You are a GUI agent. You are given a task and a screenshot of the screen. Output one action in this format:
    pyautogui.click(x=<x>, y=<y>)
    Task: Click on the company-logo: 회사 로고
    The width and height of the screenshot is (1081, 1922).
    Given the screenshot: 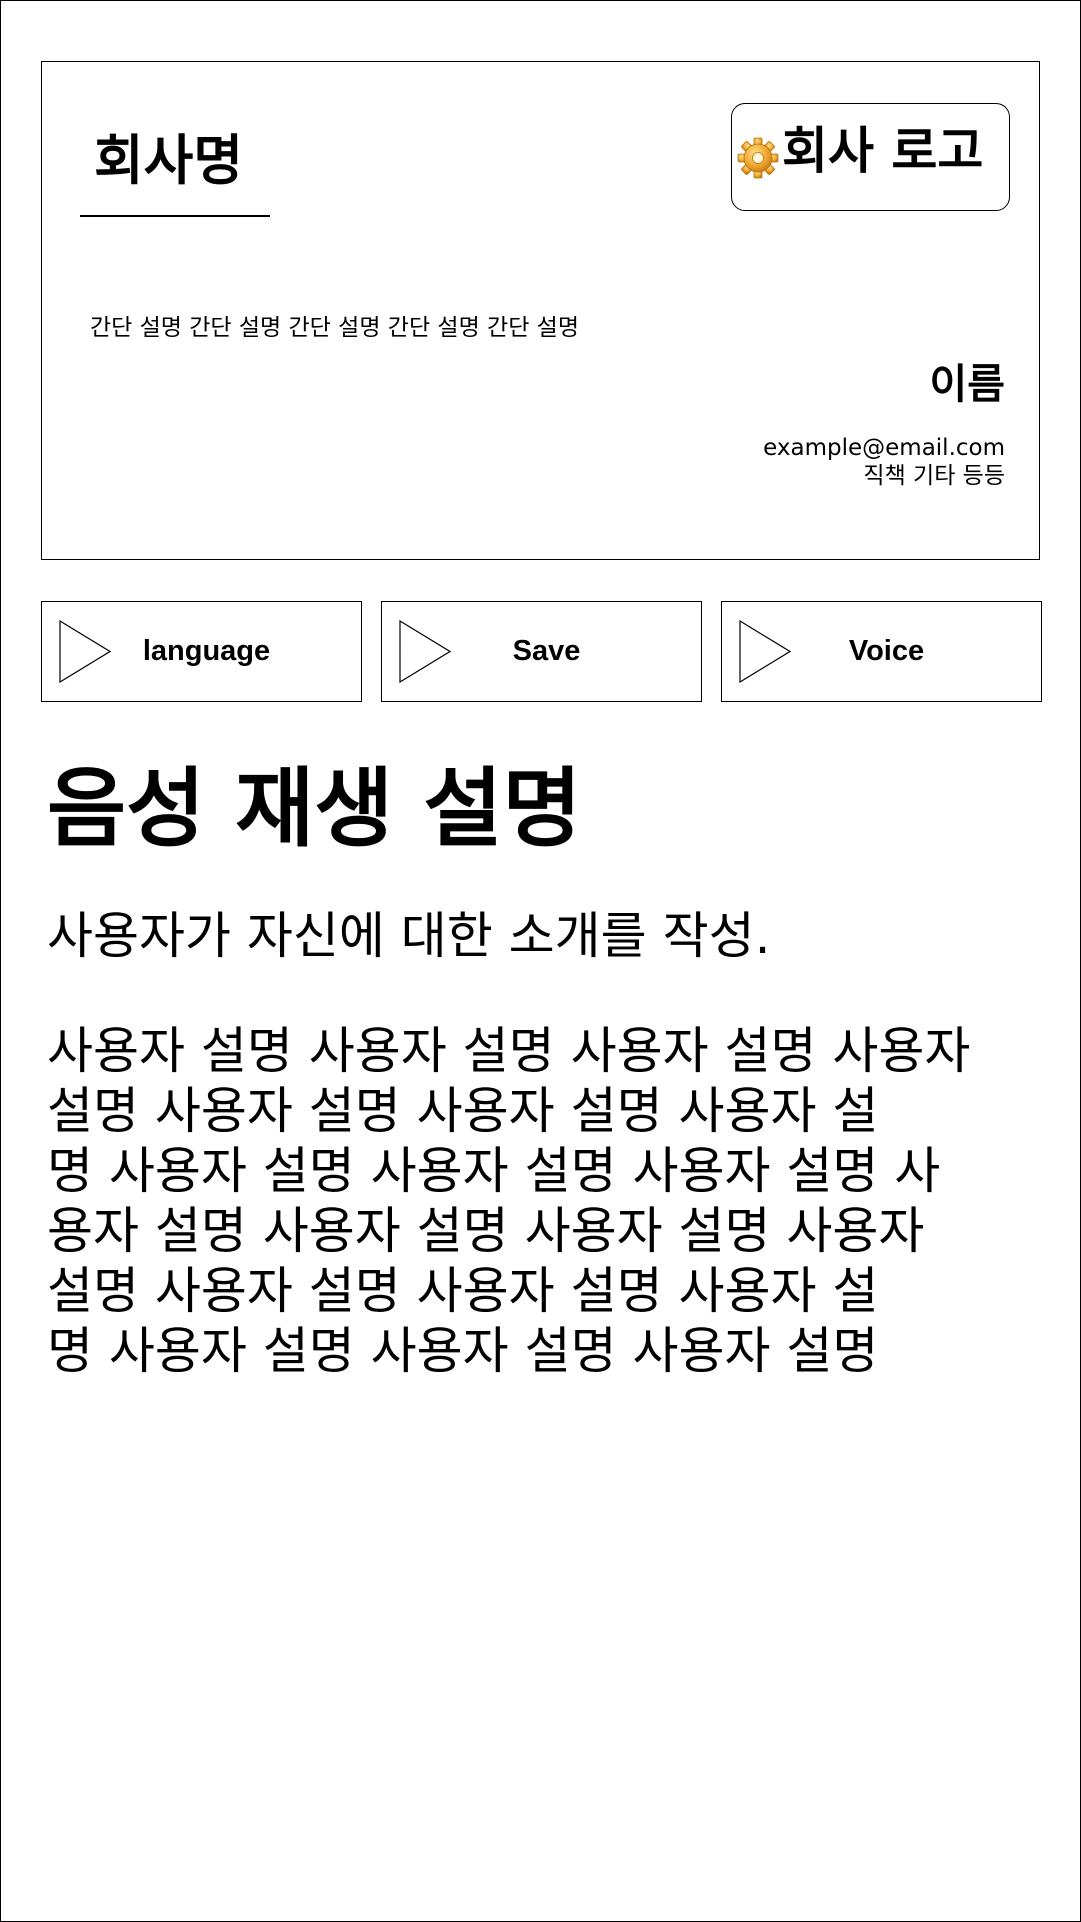 What is the action you would take?
    pyautogui.click(x=870, y=157)
    